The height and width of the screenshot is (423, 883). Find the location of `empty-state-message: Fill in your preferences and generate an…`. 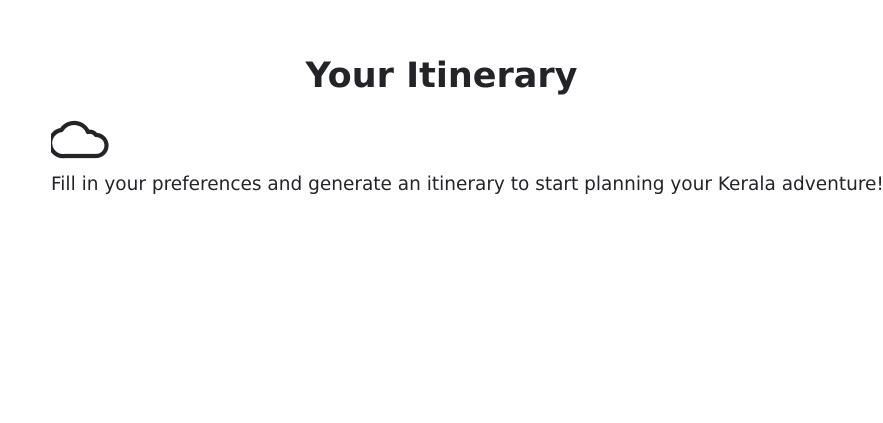

empty-state-message: Fill in your preferences and generate an… is located at coordinates (467, 184).